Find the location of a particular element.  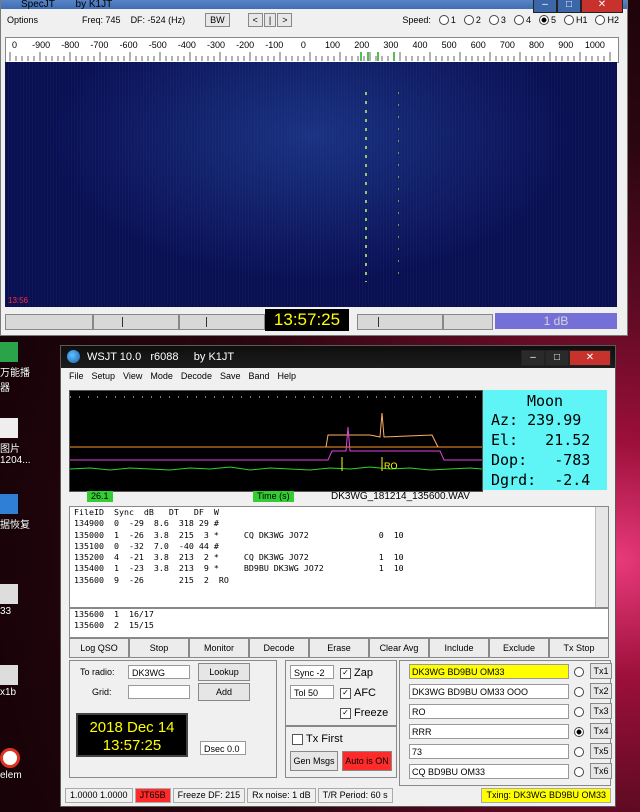

tx5-radio is located at coordinates (579, 752).